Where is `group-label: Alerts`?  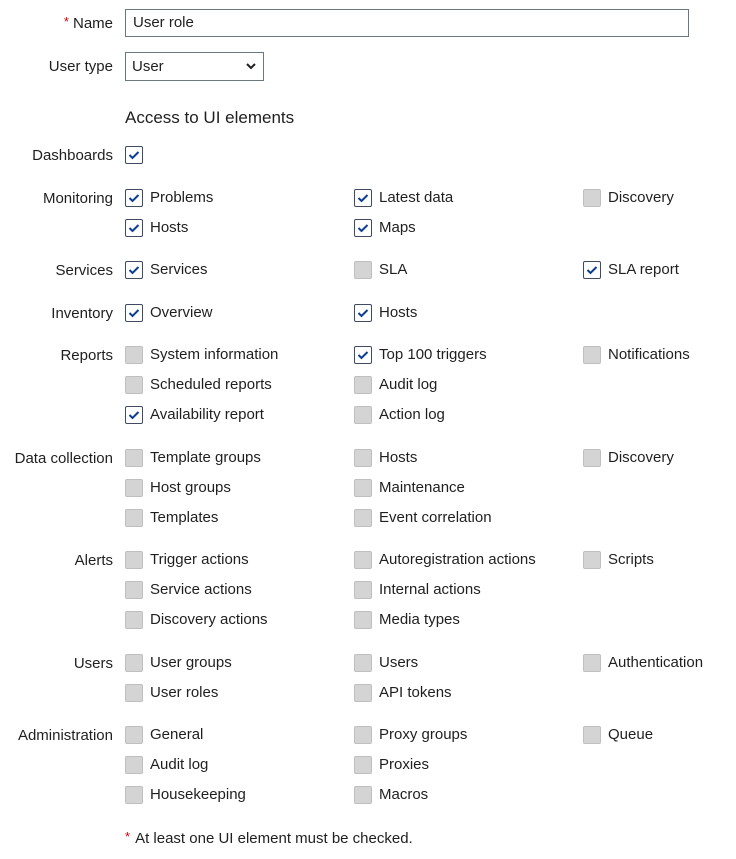 group-label: Alerts is located at coordinates (93, 560).